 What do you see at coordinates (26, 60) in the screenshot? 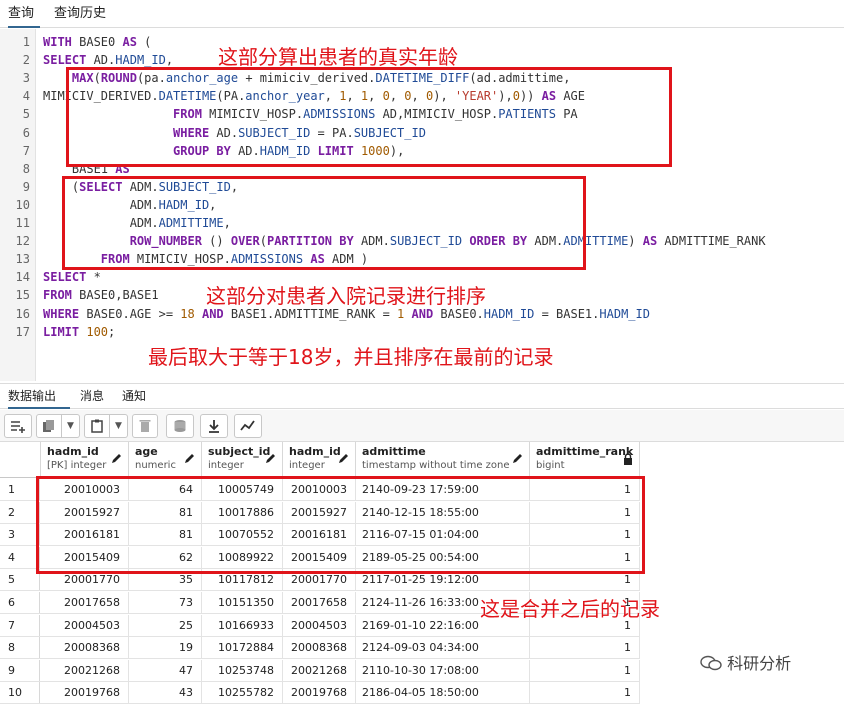
I see `line-number: 2` at bounding box center [26, 60].